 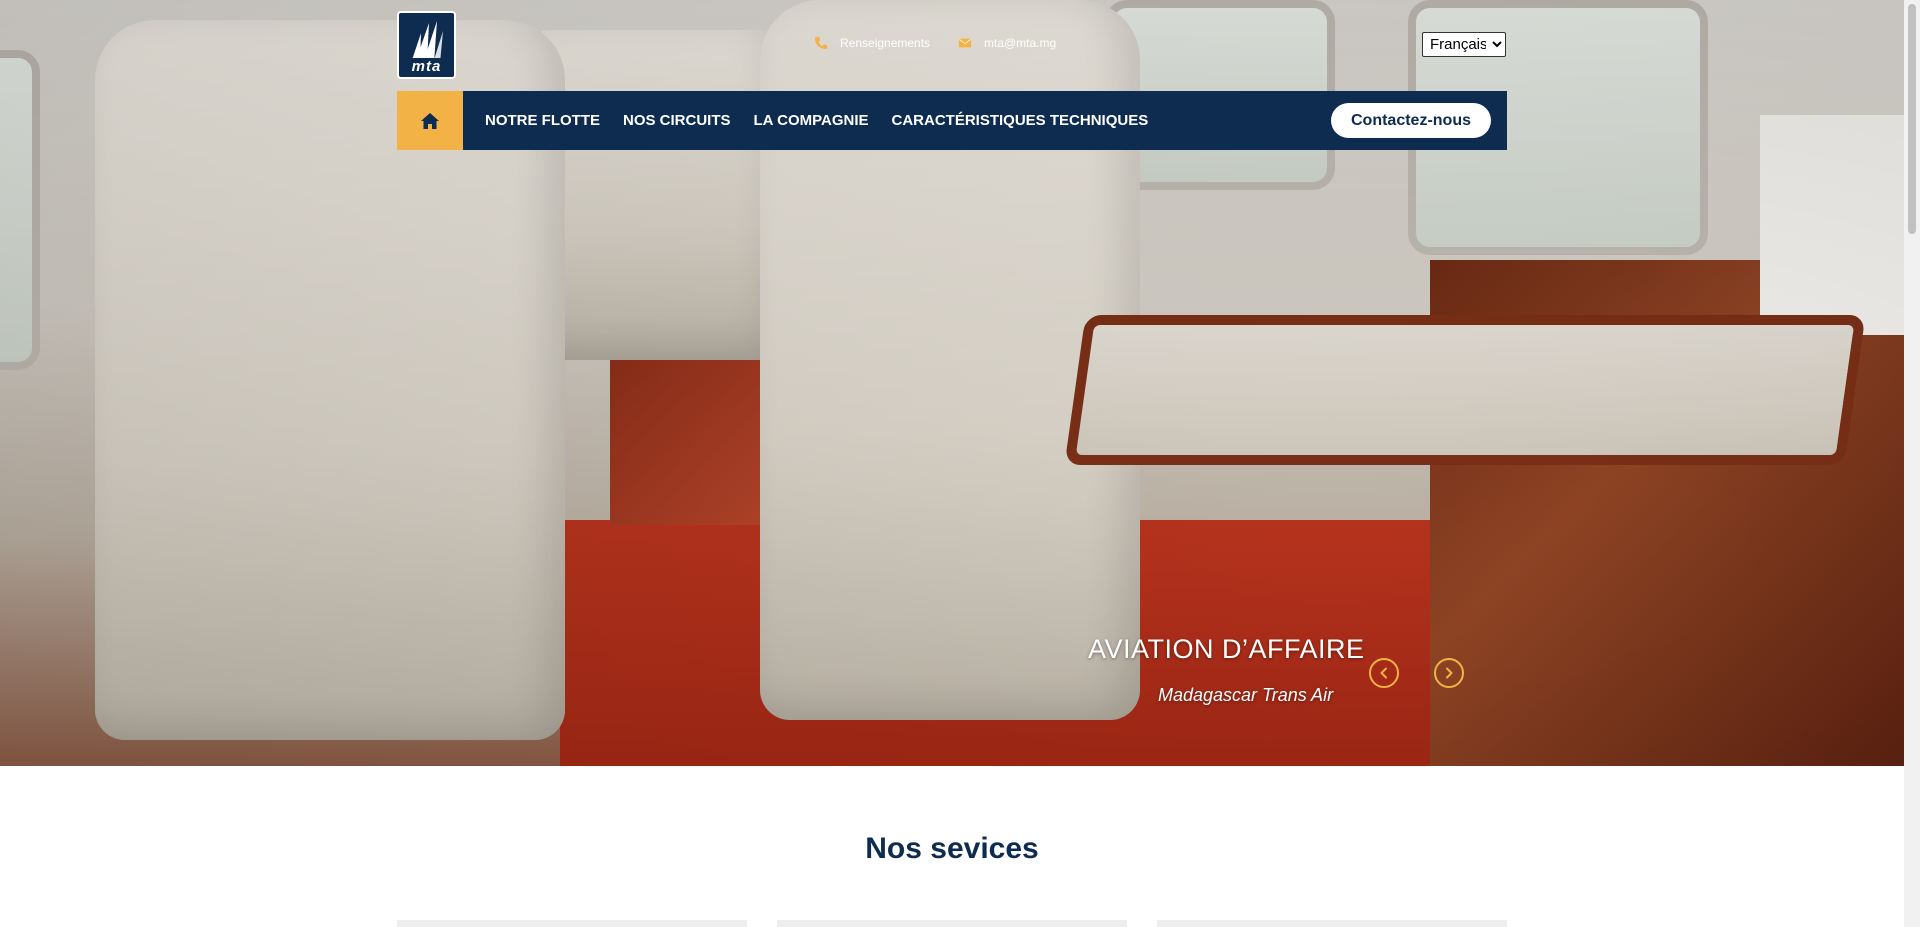 I want to click on phone-icon, so click(x=821, y=43).